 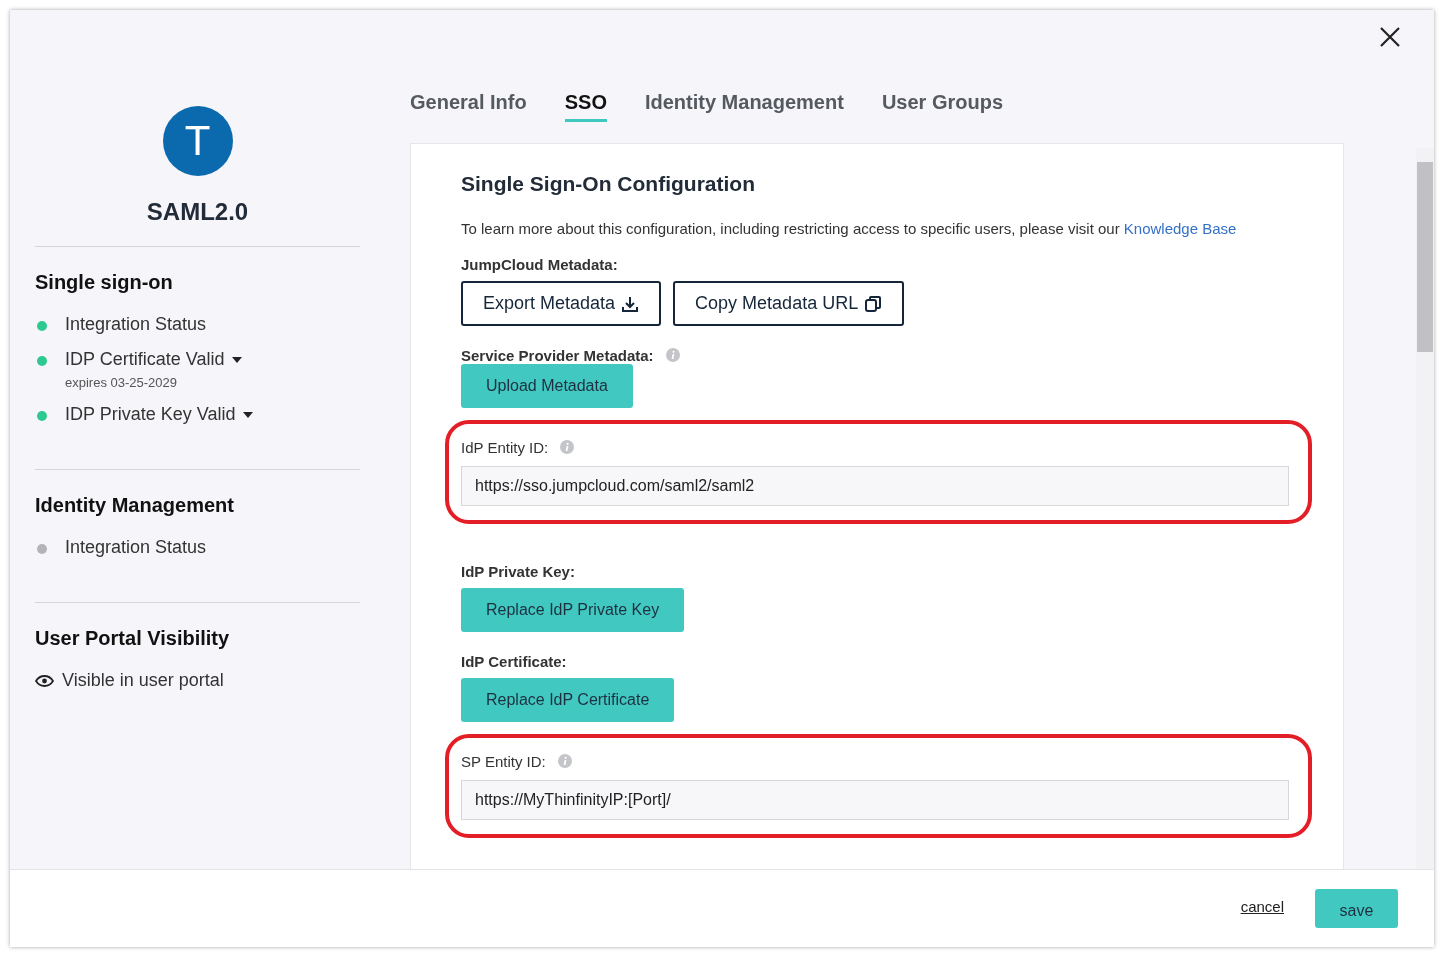 What do you see at coordinates (573, 610) in the screenshot?
I see `action-button: Replace IdP Private Key` at bounding box center [573, 610].